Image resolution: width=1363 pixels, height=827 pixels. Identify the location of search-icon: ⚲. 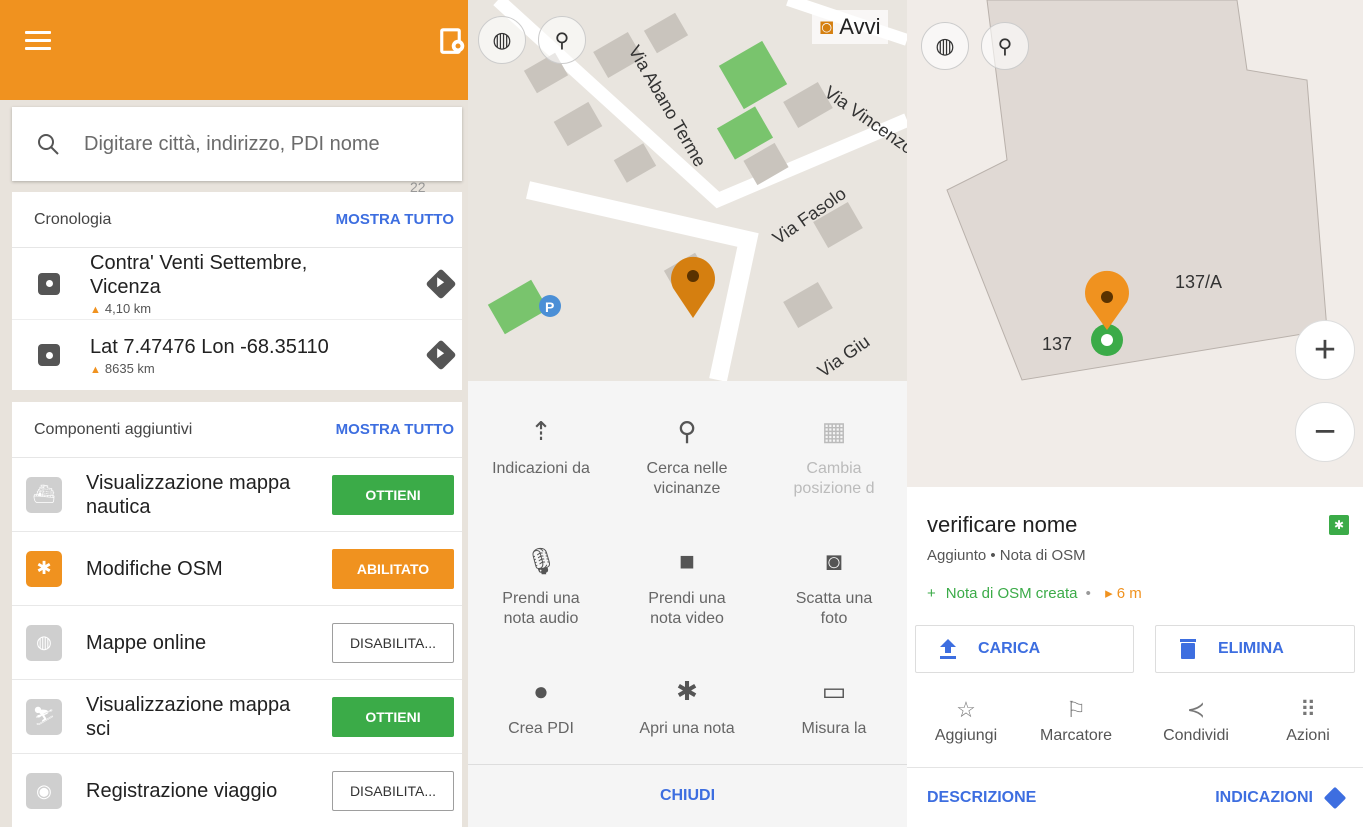
(562, 40).